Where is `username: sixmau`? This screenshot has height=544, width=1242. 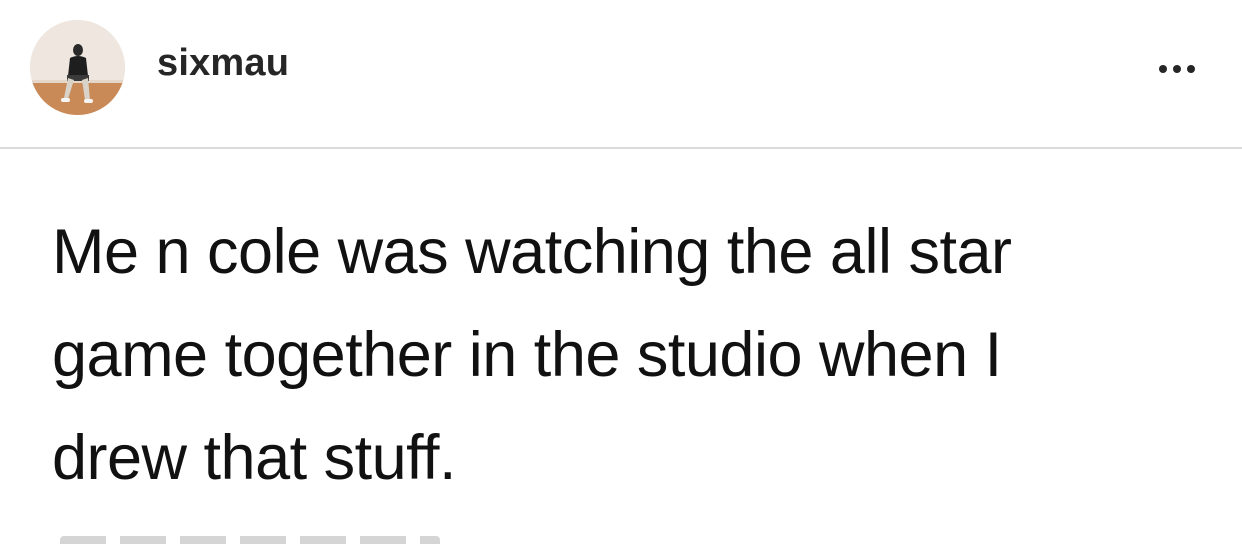
username: sixmau is located at coordinates (223, 63).